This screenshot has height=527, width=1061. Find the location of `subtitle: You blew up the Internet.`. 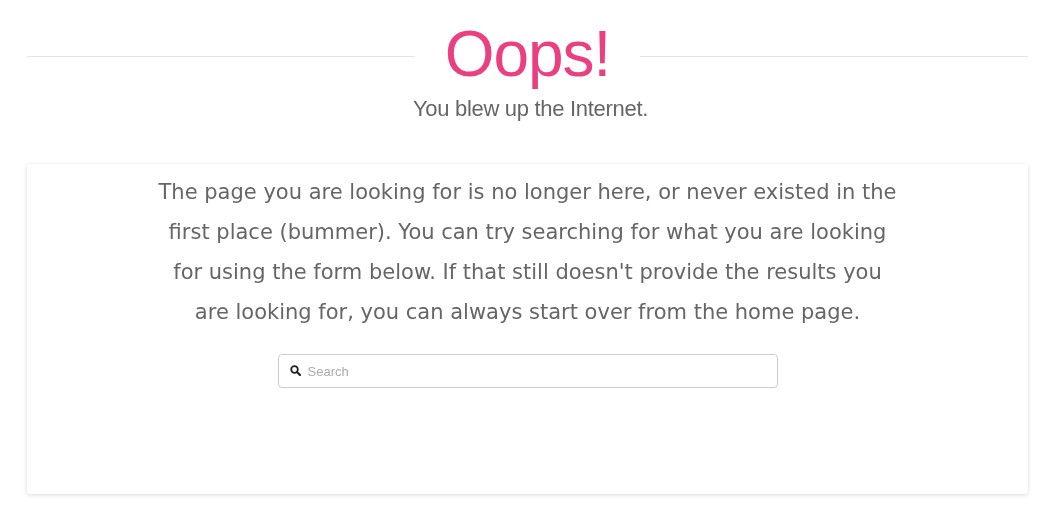

subtitle: You blew up the Internet. is located at coordinates (530, 109).